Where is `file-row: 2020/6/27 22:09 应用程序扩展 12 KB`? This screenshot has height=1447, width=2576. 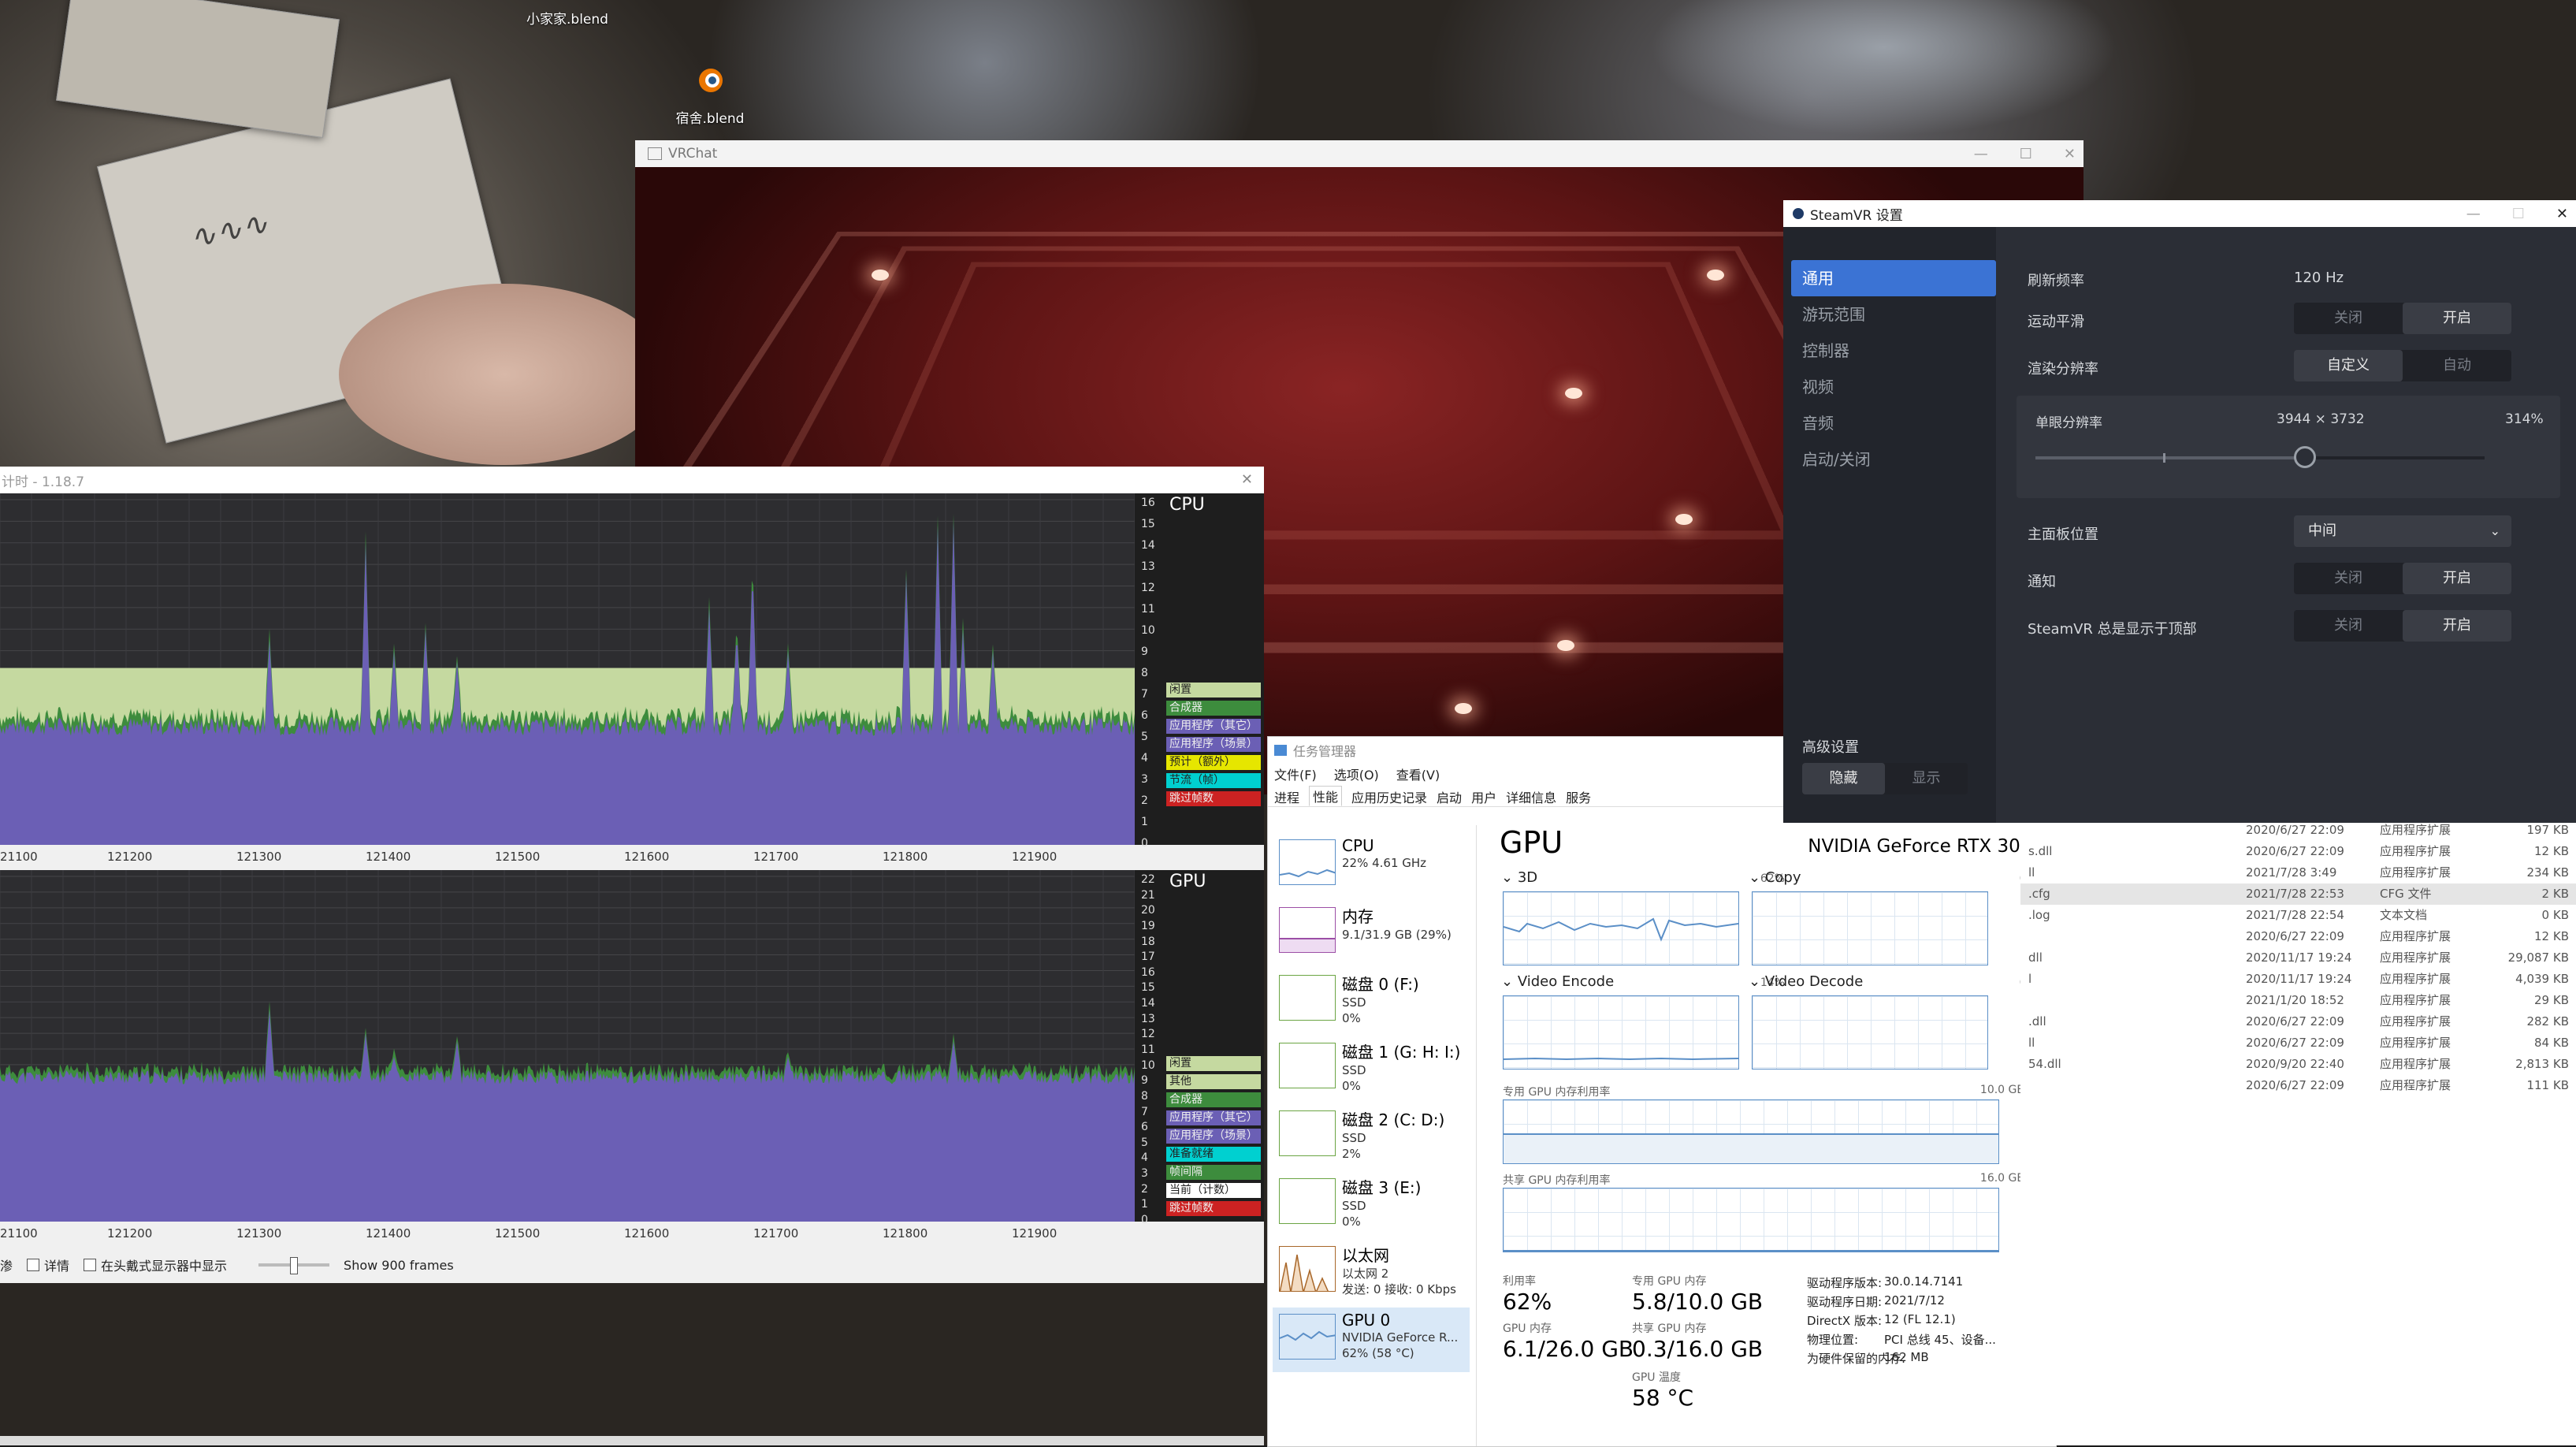
file-row: 2020/6/27 22:09 应用程序扩展 12 KB is located at coordinates (2298, 936).